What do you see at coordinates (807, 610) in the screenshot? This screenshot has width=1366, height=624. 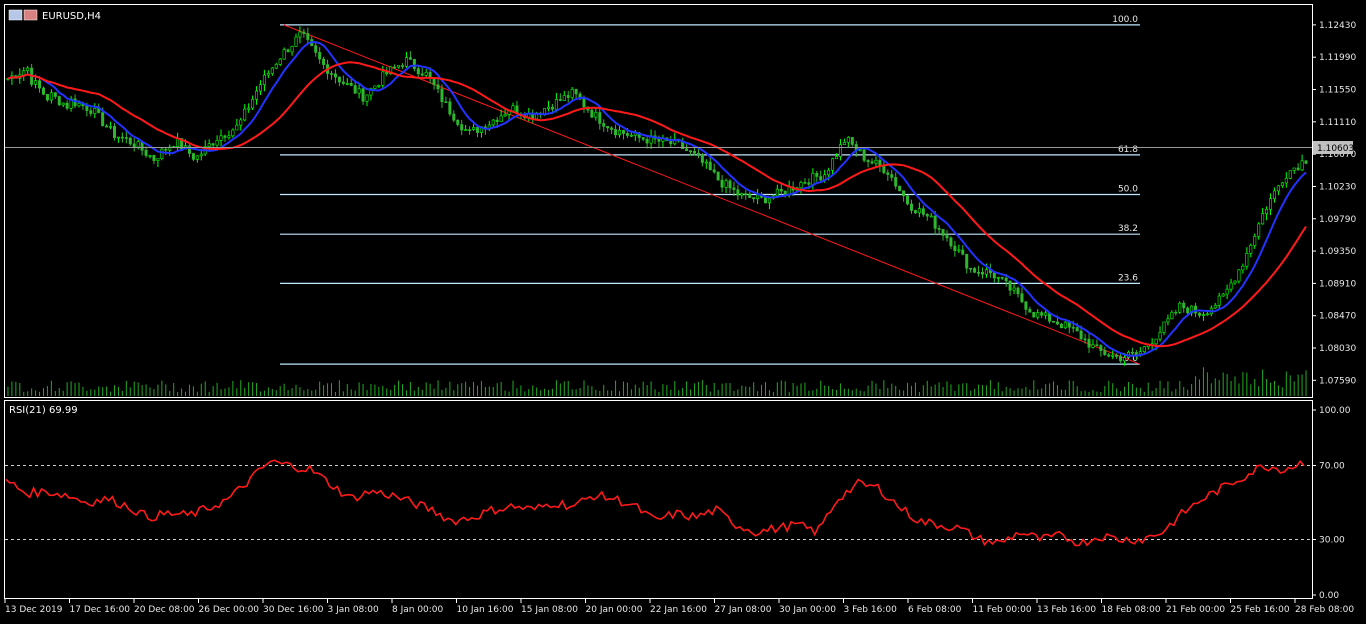 I see `time-tick-label: 30 Jan 00:00` at bounding box center [807, 610].